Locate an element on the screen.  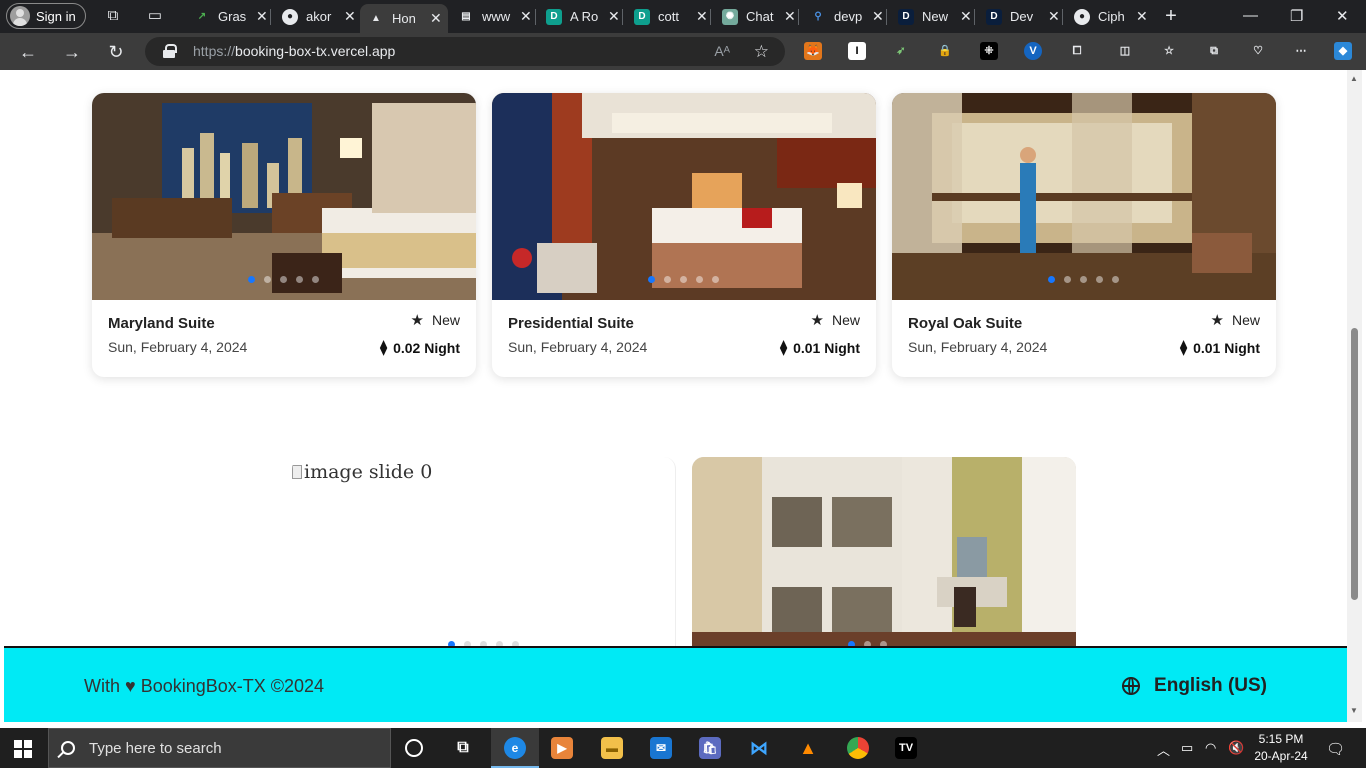
wifi-icon: ◠ is located at coordinates (1210, 748).